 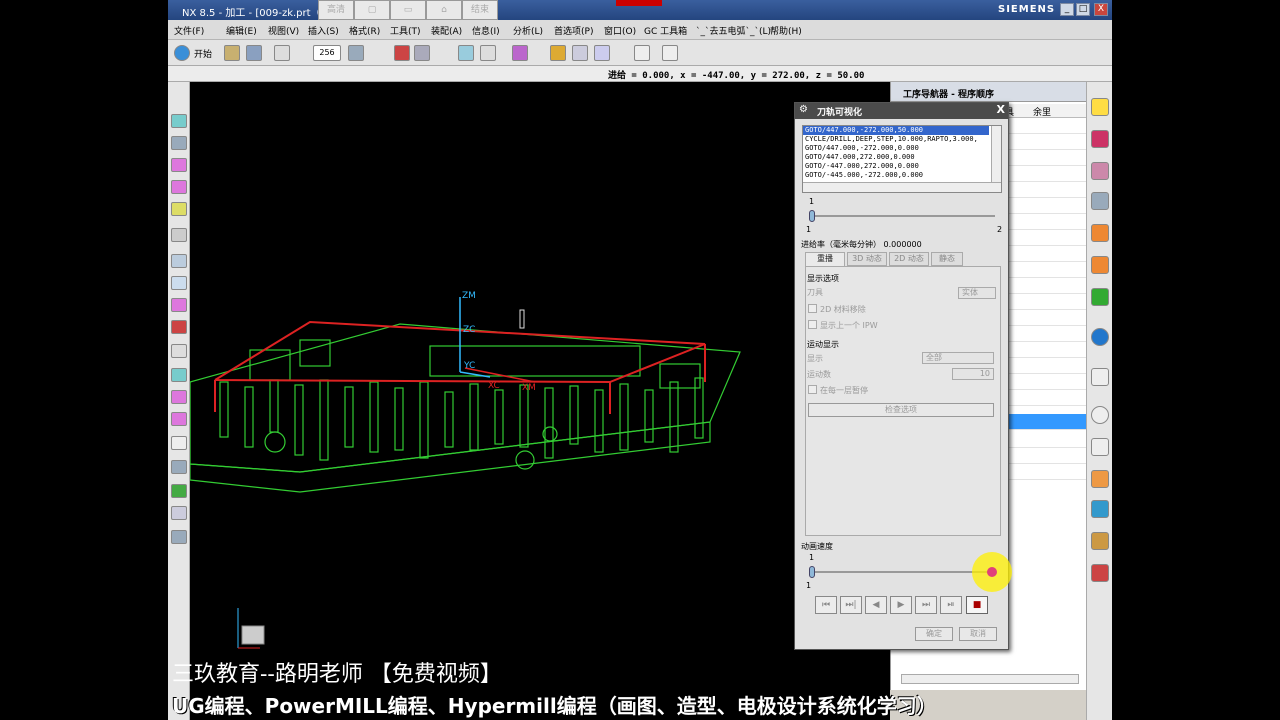 I want to click on menu-info: 信息(I), so click(x=486, y=30).